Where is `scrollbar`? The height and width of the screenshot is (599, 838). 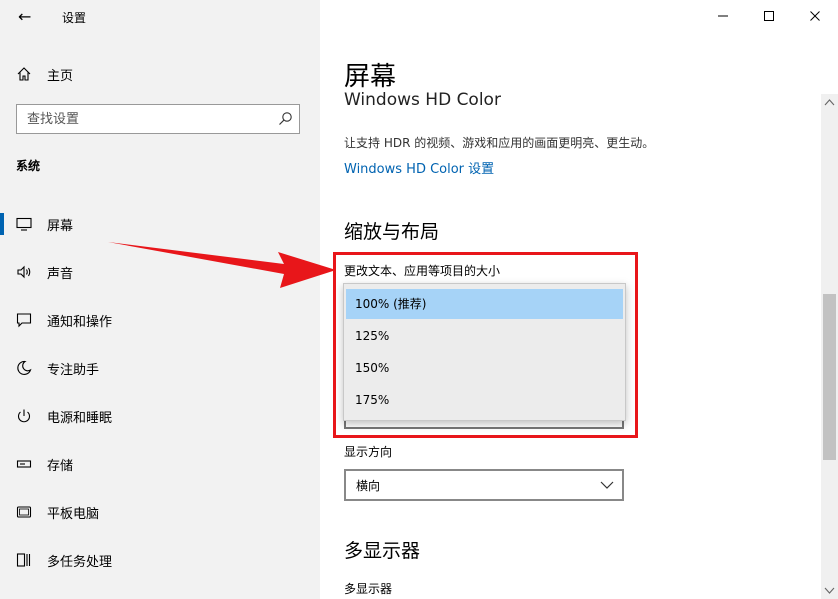
scrollbar is located at coordinates (829, 346).